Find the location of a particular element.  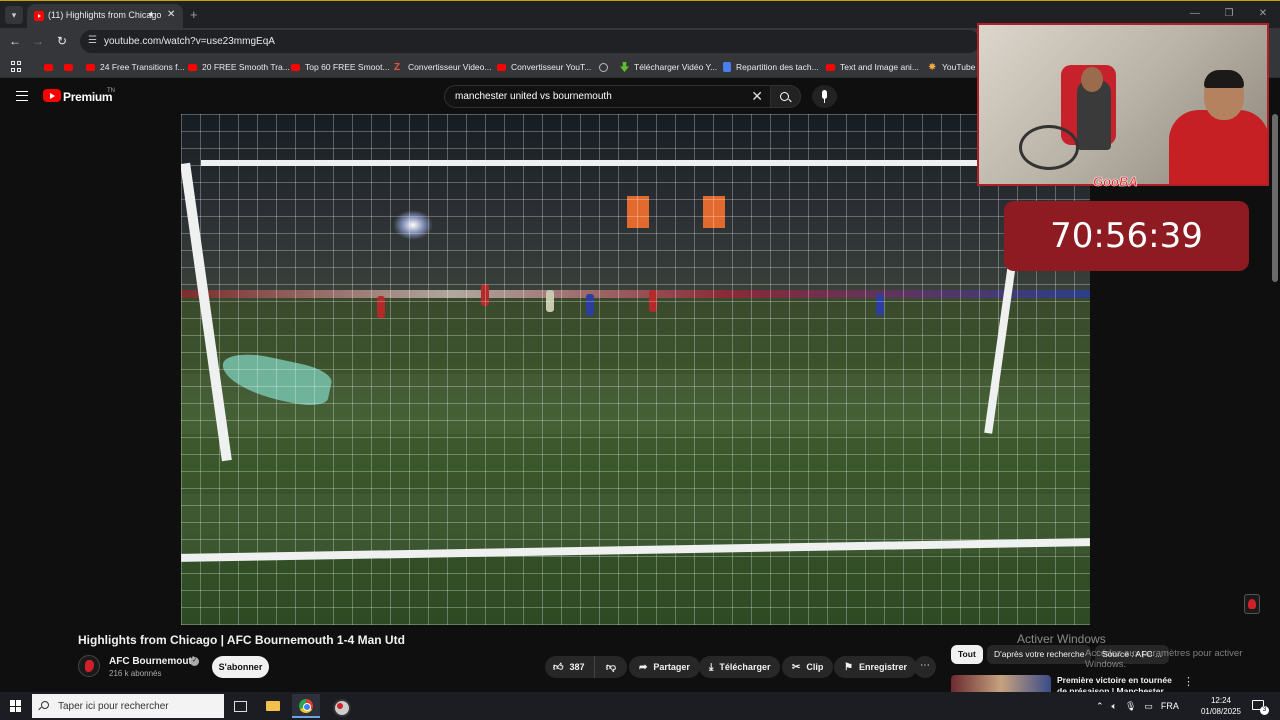

clock-time: 12:24 is located at coordinates (1221, 700).